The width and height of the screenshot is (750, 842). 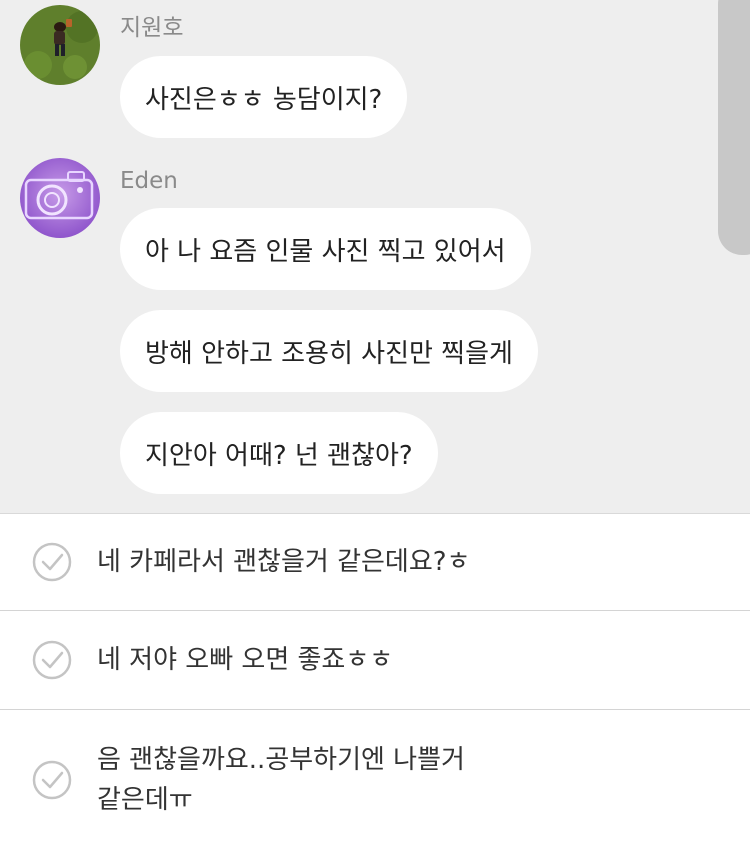 I want to click on grass-photo-avatar-icon, so click(x=60, y=45).